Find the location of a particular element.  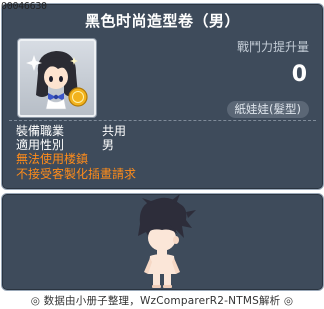

divider is located at coordinates (162, 120).